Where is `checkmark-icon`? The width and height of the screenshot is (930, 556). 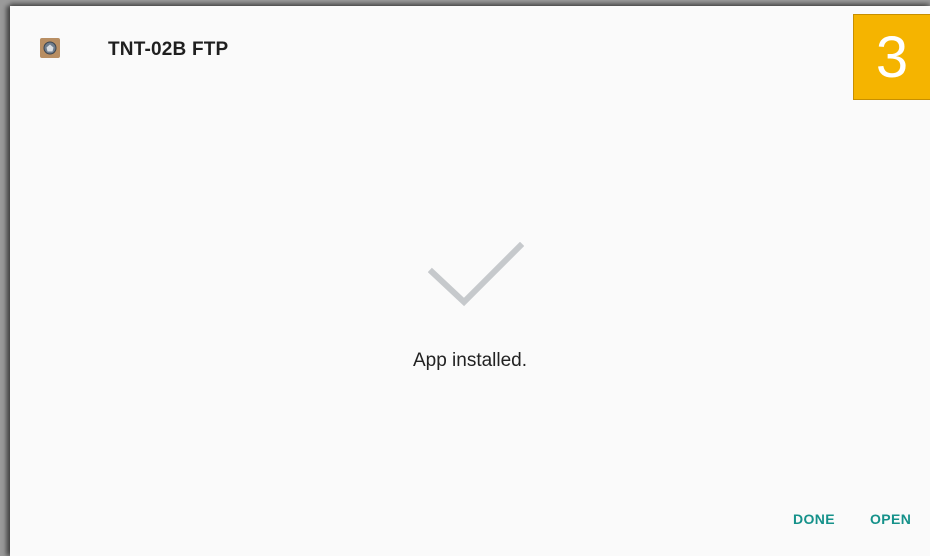 checkmark-icon is located at coordinates (476, 274).